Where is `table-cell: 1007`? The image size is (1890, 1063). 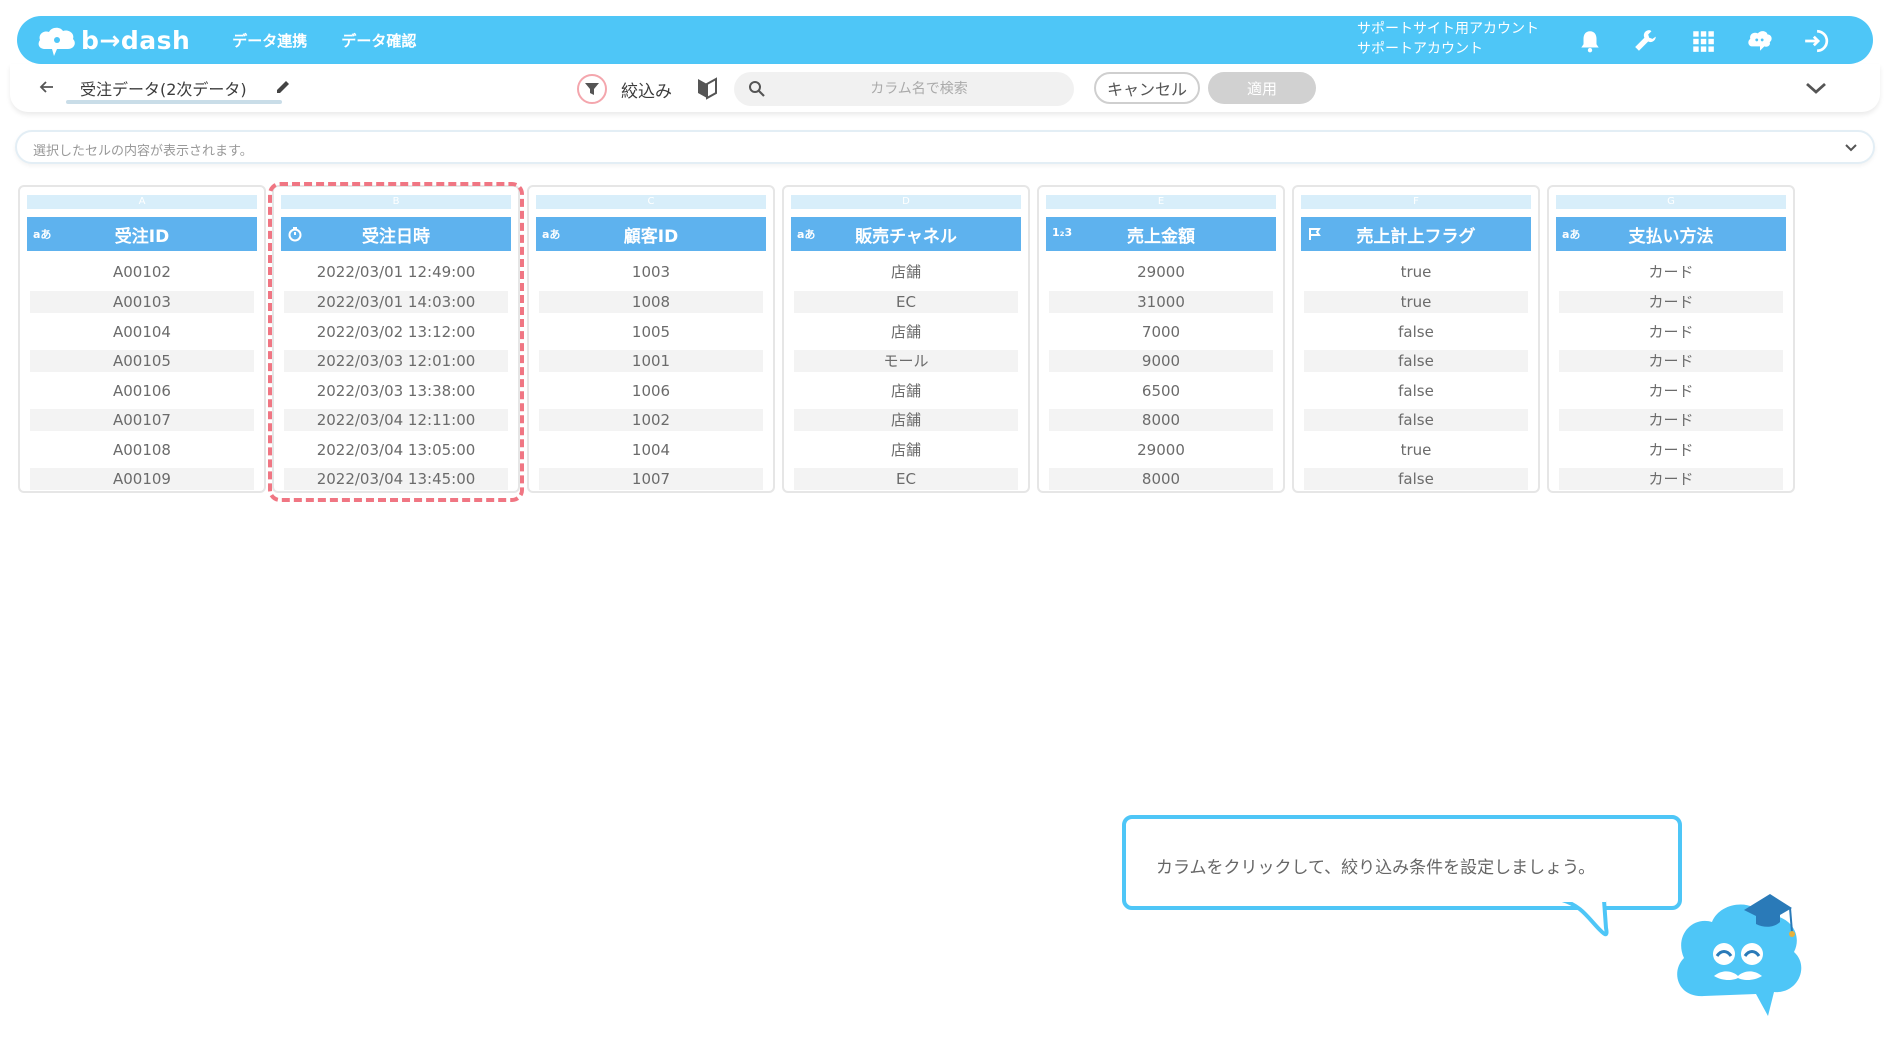
table-cell: 1007 is located at coordinates (651, 479).